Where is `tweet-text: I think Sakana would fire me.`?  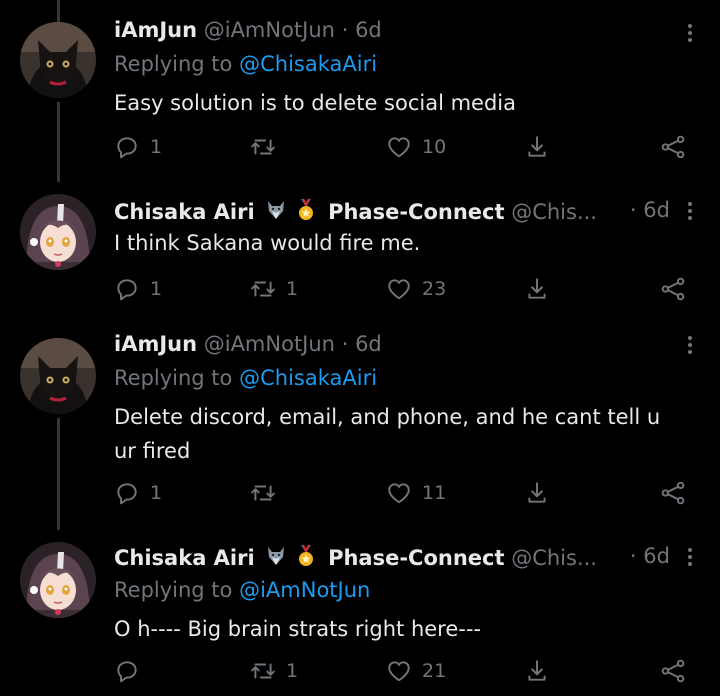 tweet-text: I think Sakana would fire me. is located at coordinates (267, 243).